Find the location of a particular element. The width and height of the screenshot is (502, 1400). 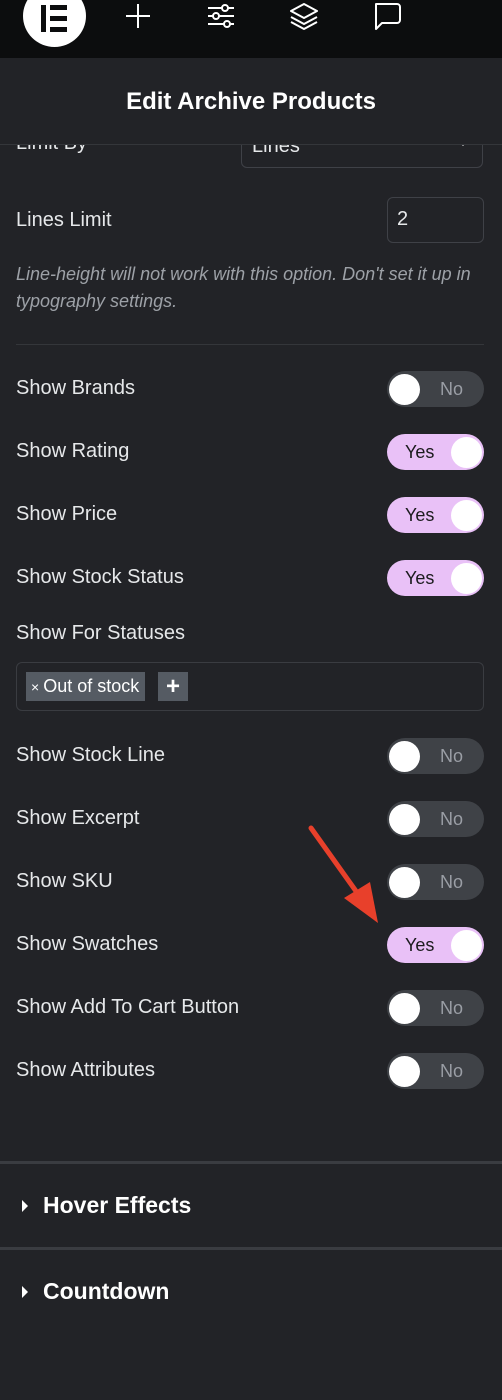

show-price-toggle: Yes is located at coordinates (435, 515).